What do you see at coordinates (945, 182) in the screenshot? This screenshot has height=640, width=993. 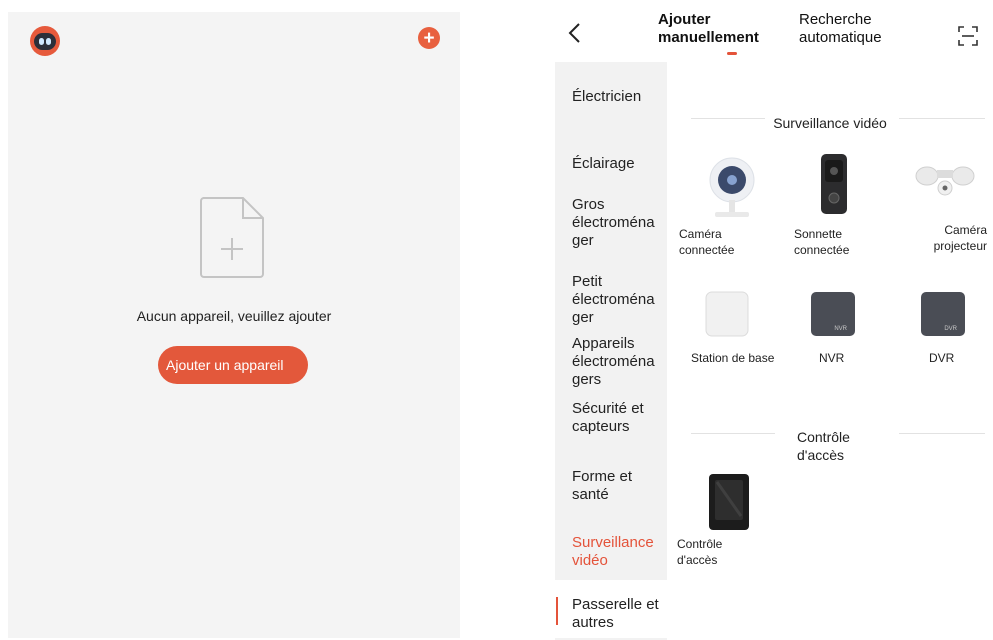 I see `floodlight-camera-image` at bounding box center [945, 182].